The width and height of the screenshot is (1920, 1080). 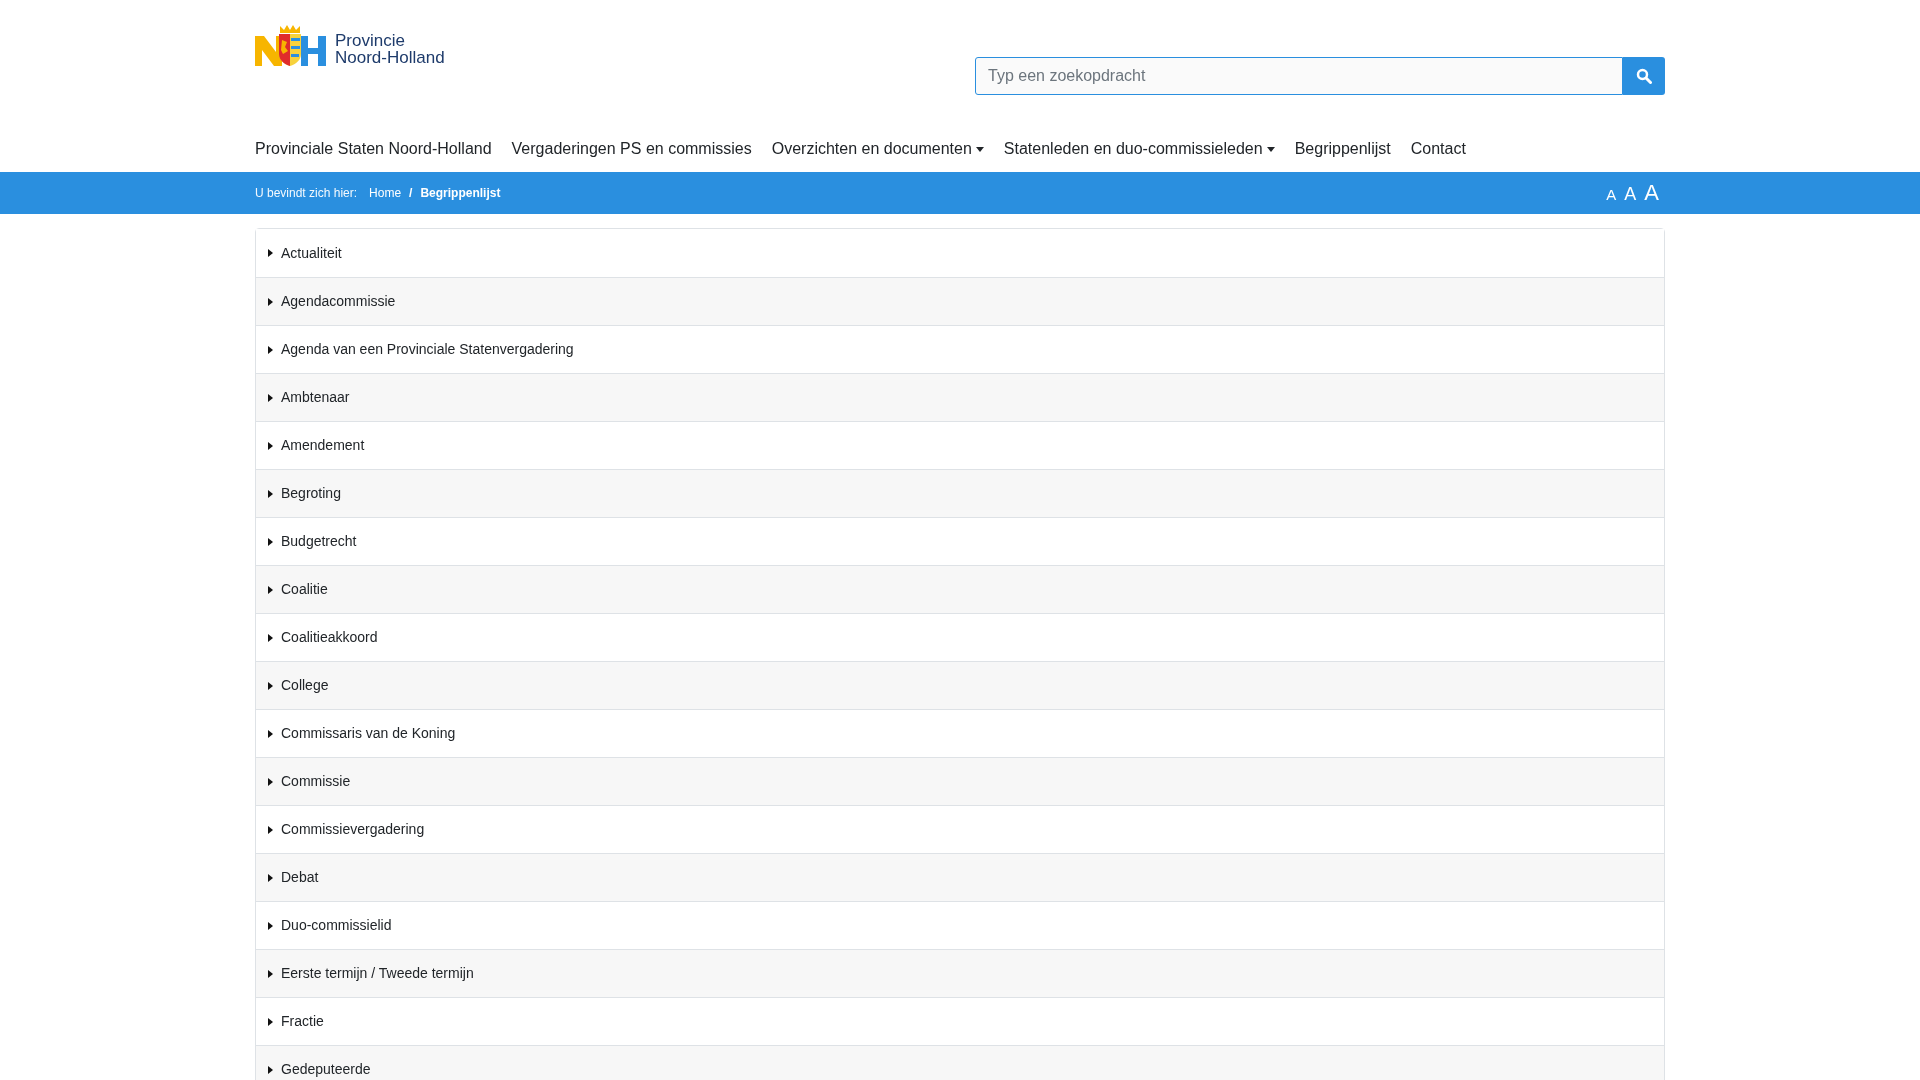 What do you see at coordinates (960, 493) in the screenshot?
I see `accordion-item: Begroting` at bounding box center [960, 493].